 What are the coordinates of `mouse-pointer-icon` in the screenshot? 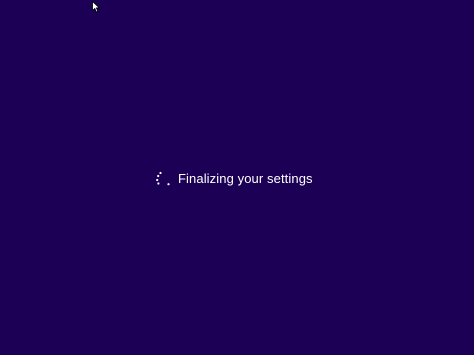 It's located at (97, 6).